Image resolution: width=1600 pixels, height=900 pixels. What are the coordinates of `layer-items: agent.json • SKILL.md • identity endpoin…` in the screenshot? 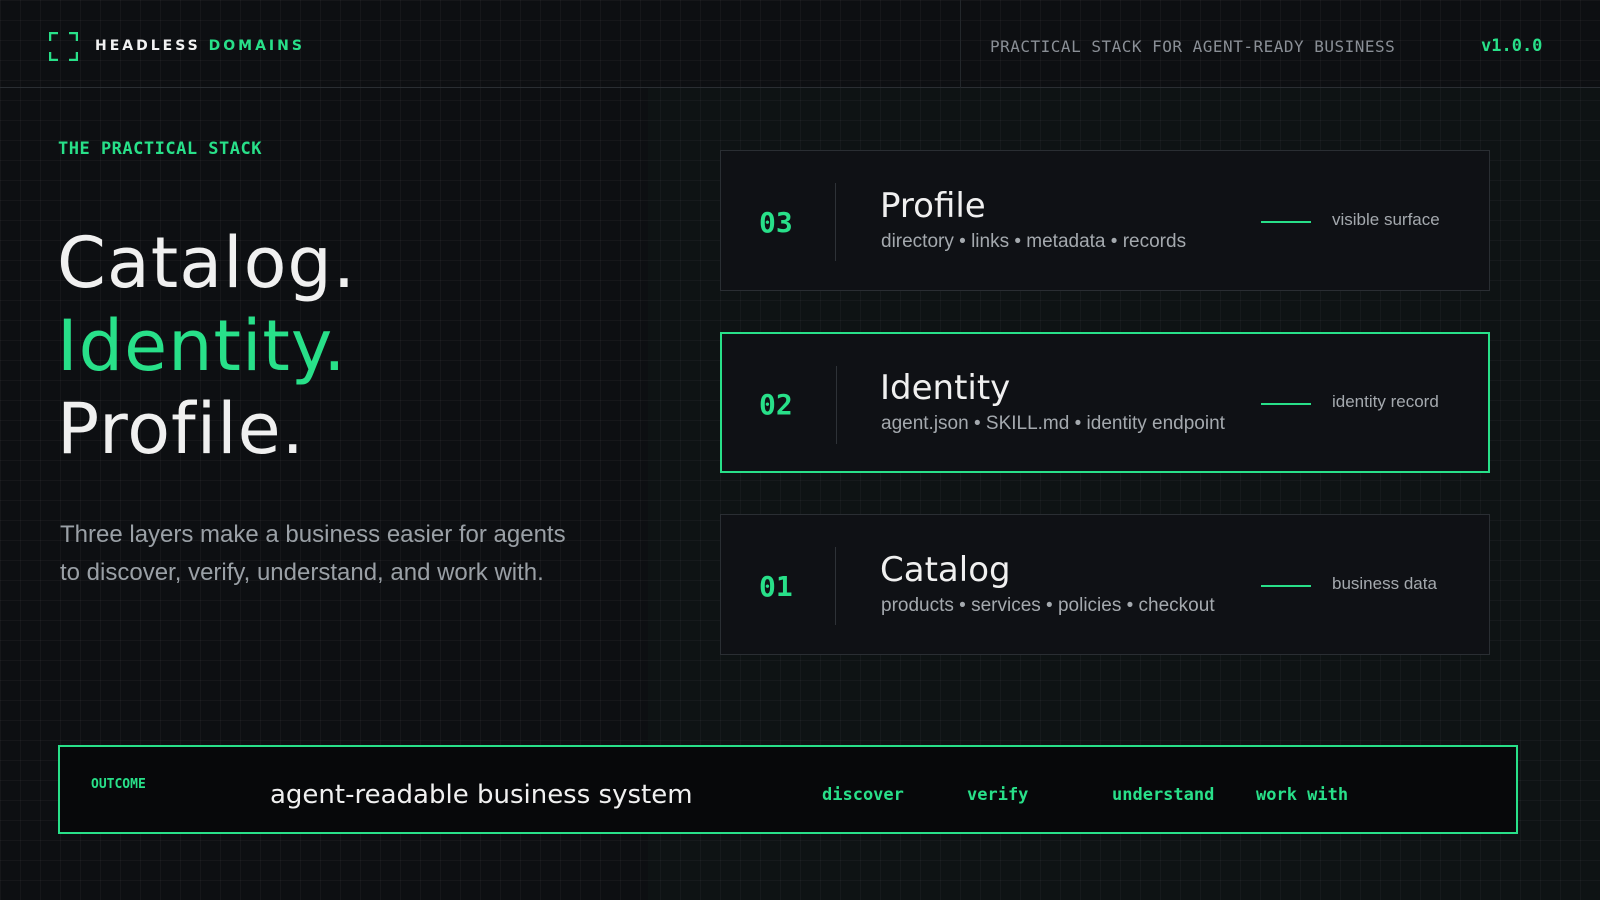 It's located at (1053, 423).